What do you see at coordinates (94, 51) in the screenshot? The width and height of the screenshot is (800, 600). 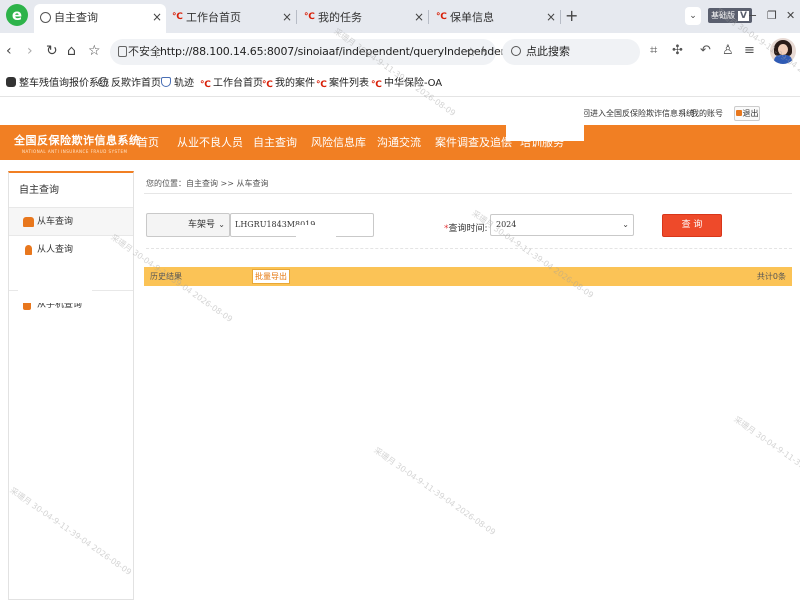 I see `favorite-star-icon: ☆` at bounding box center [94, 51].